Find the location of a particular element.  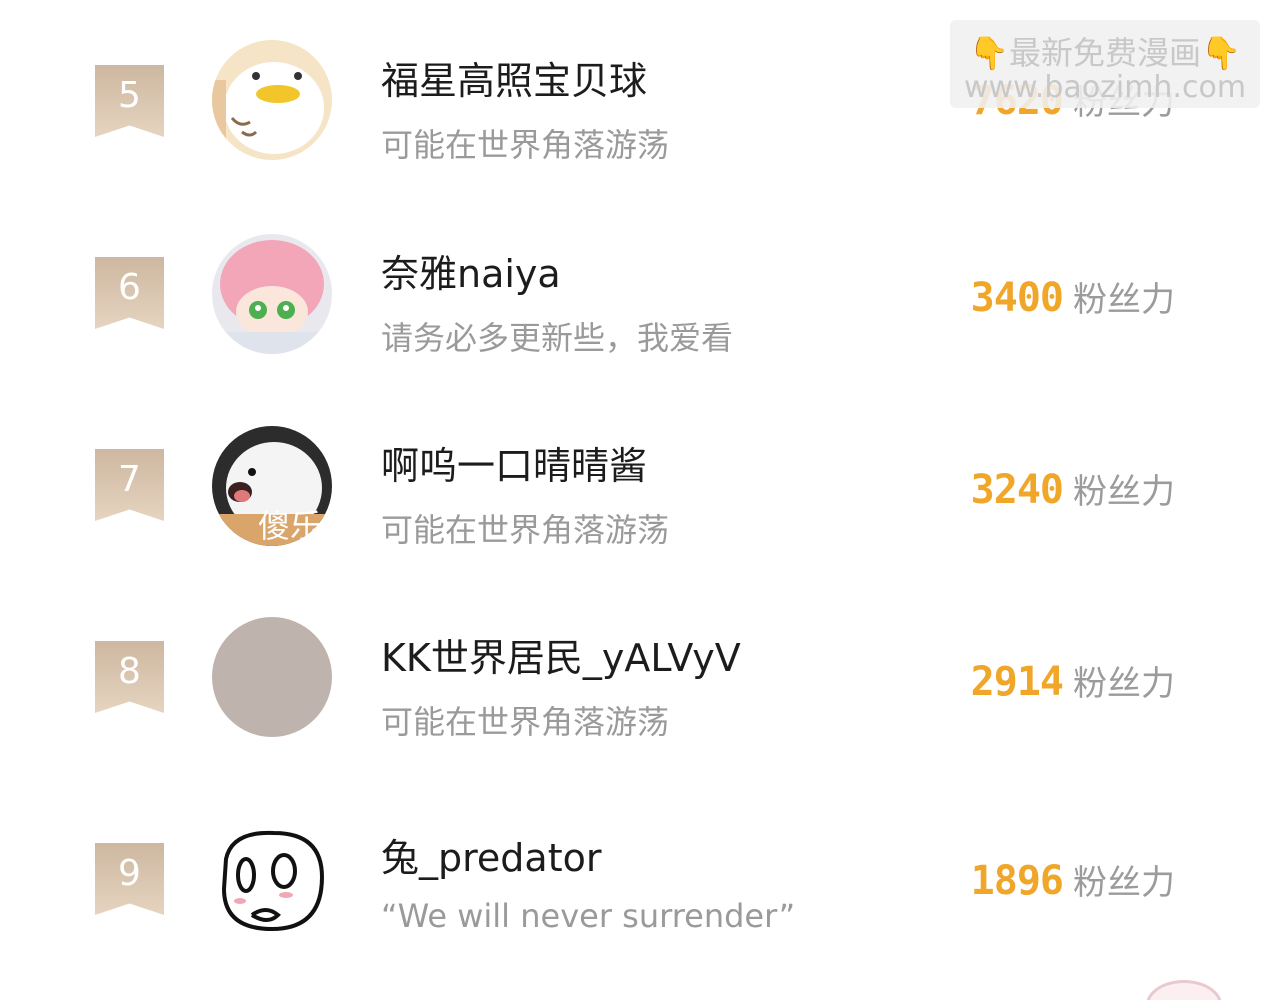

watermark-text: 最新免费漫画 is located at coordinates (1104, 53).